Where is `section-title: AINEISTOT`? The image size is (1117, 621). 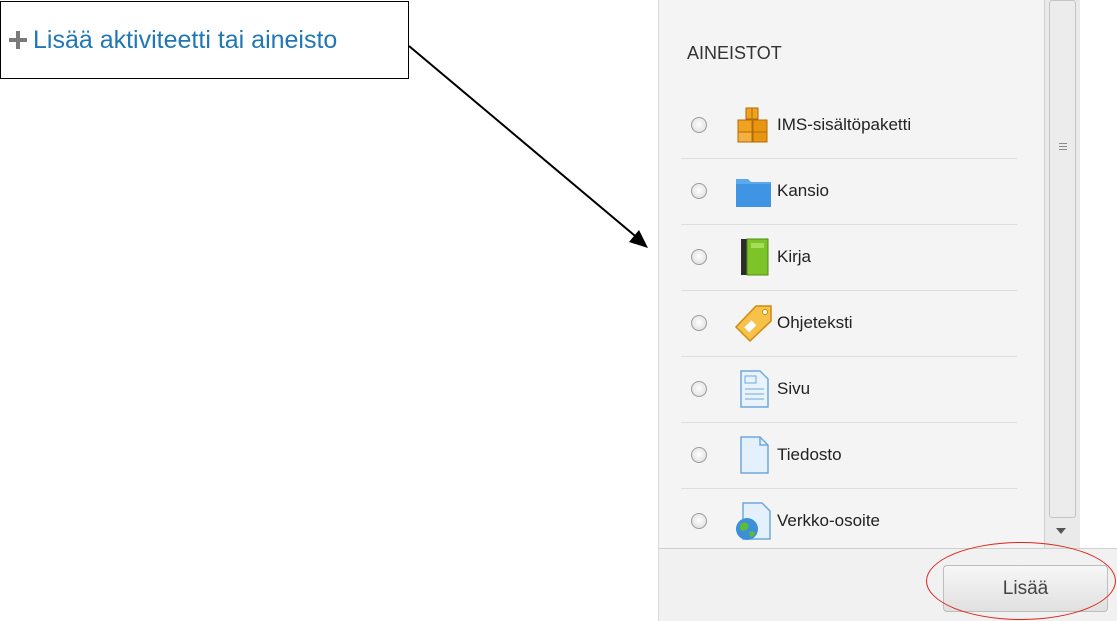
section-title: AINEISTOT is located at coordinates (734, 53).